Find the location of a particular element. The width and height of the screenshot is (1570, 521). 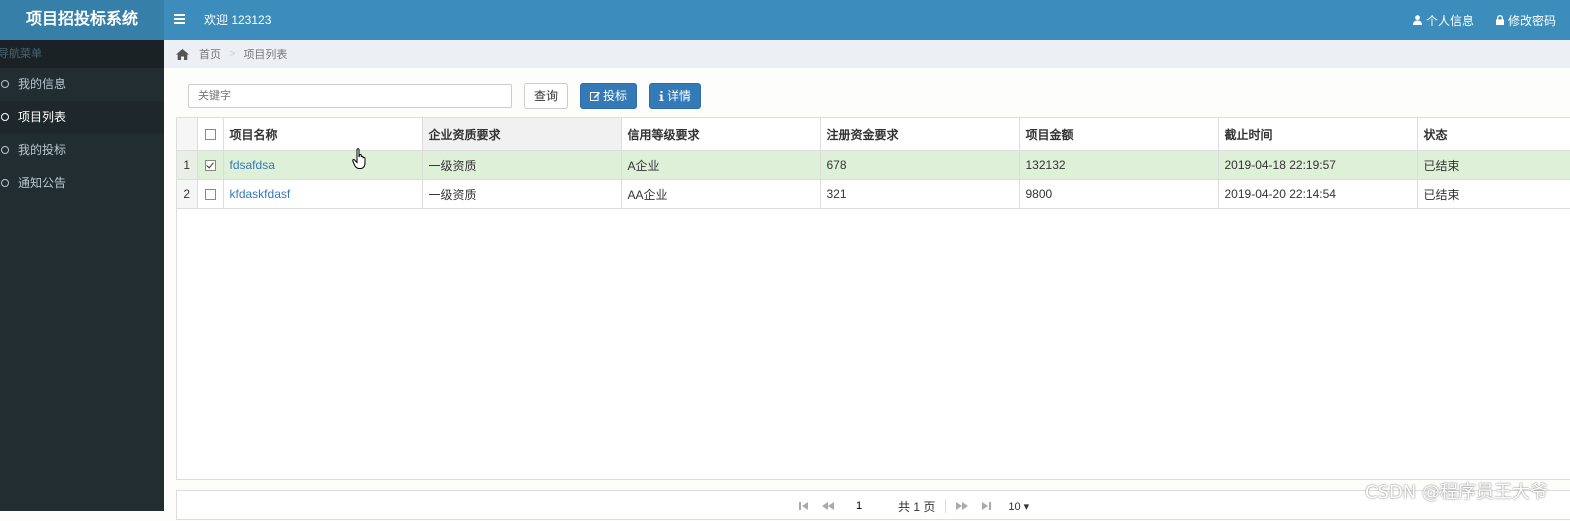

deadline-cell: 2019-04-20 22:14:54 is located at coordinates (1318, 194).